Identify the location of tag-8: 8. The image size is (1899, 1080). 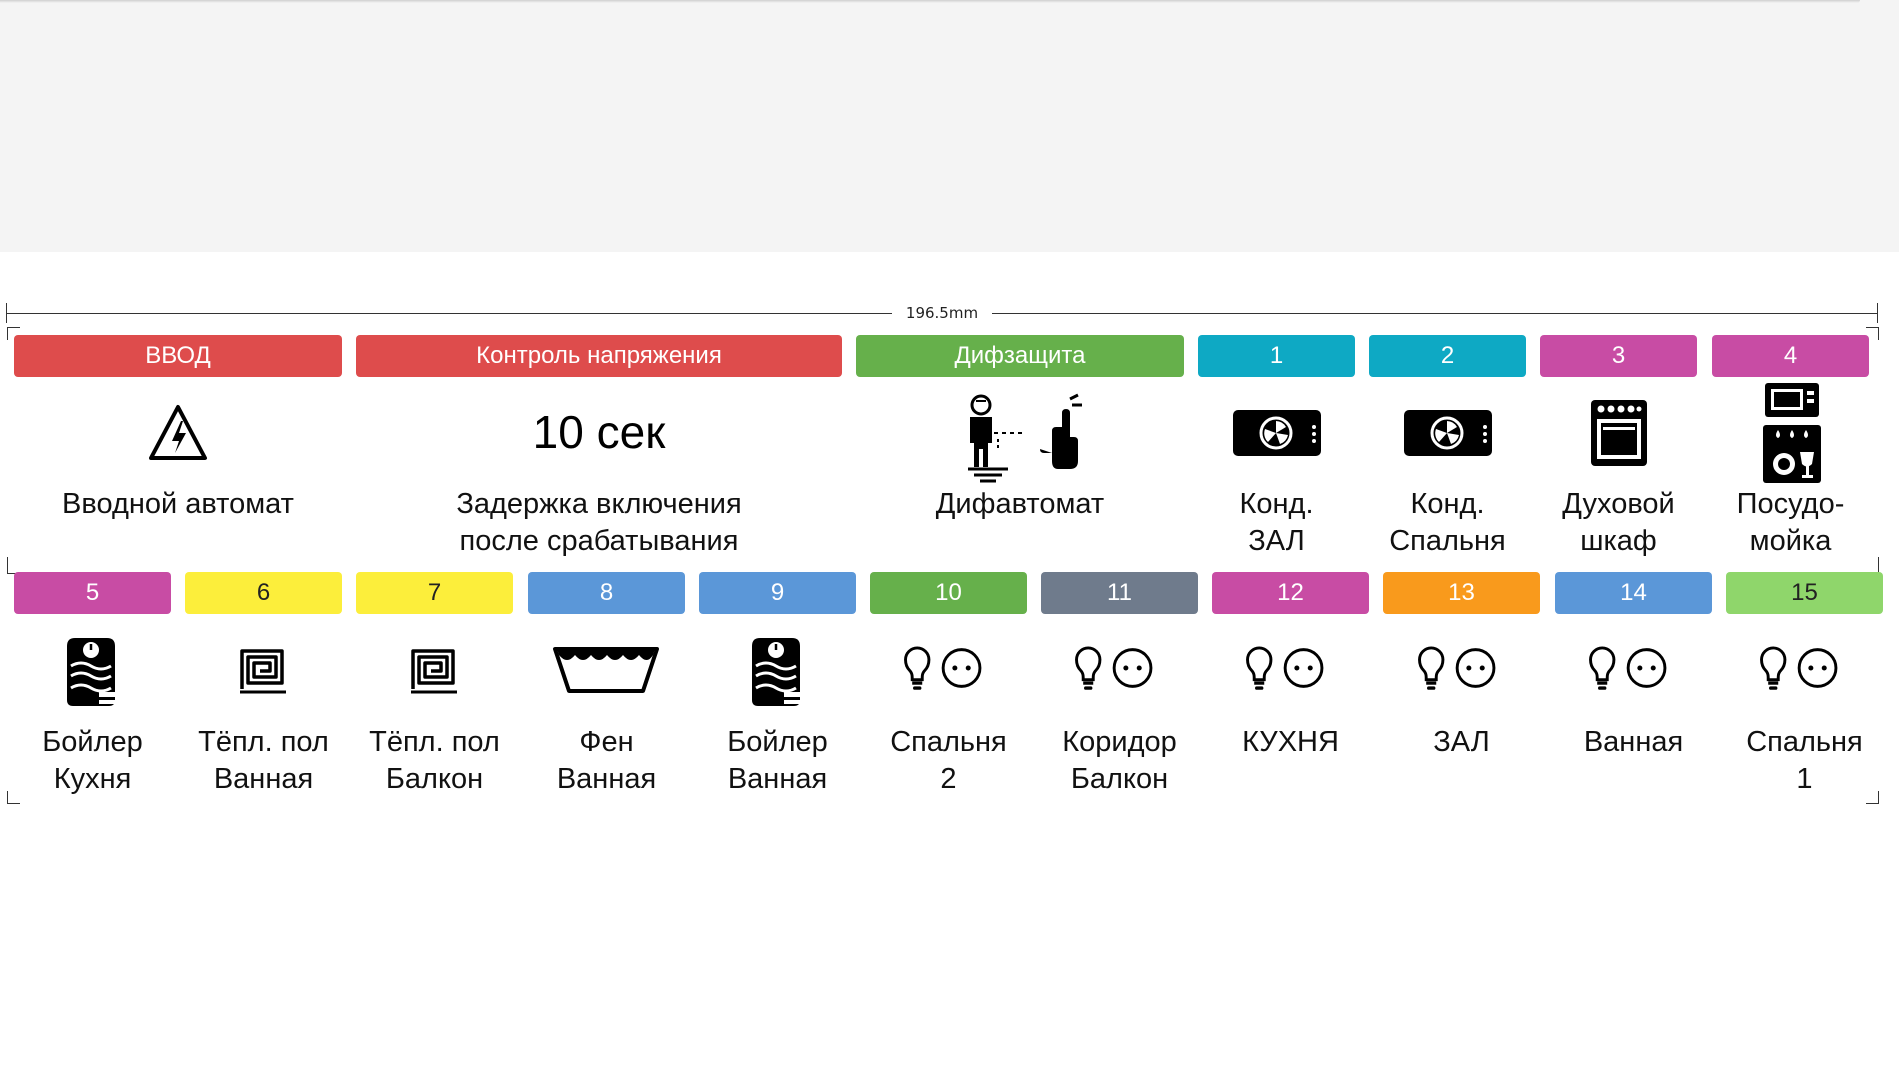
(606, 593).